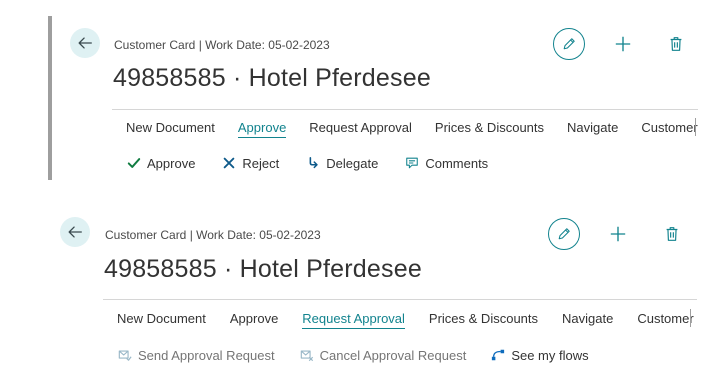  I want to click on comments-action: Comments, so click(446, 163).